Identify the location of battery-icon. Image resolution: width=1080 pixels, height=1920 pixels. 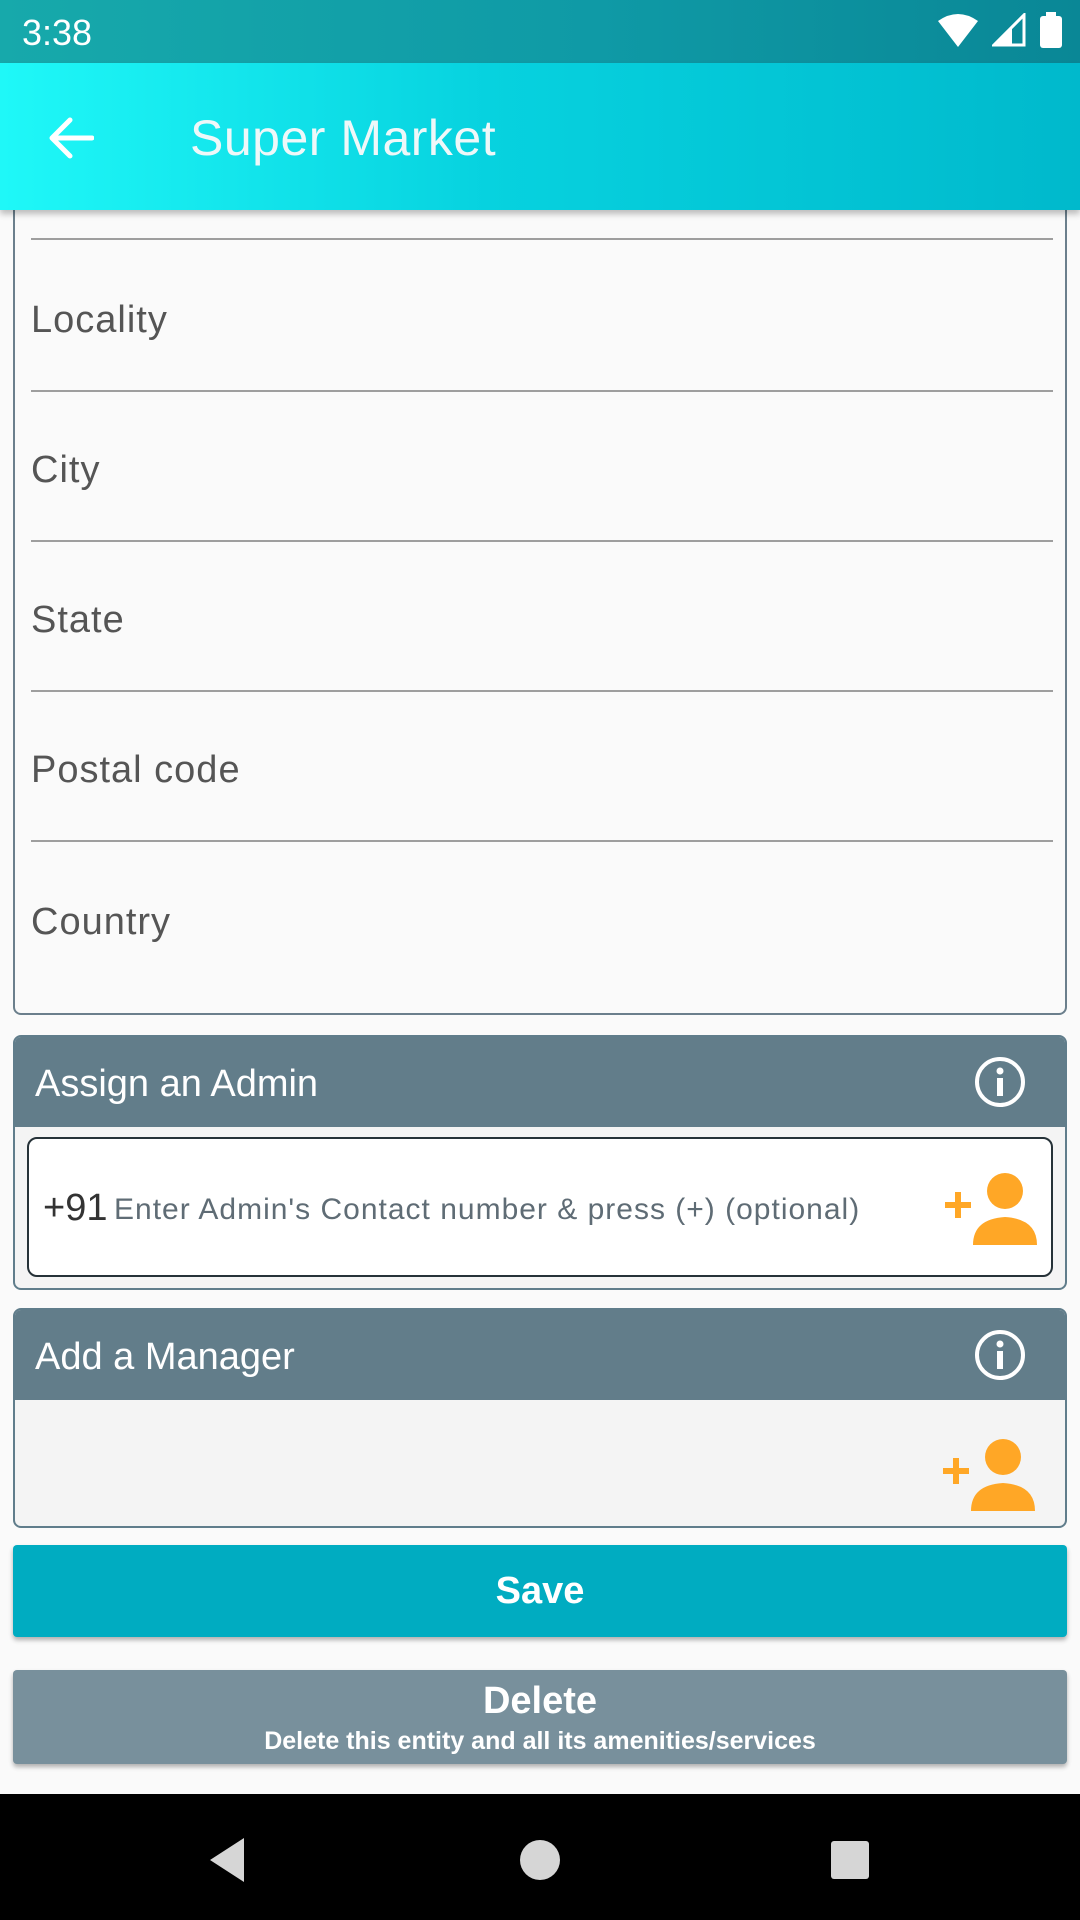
(1051, 30).